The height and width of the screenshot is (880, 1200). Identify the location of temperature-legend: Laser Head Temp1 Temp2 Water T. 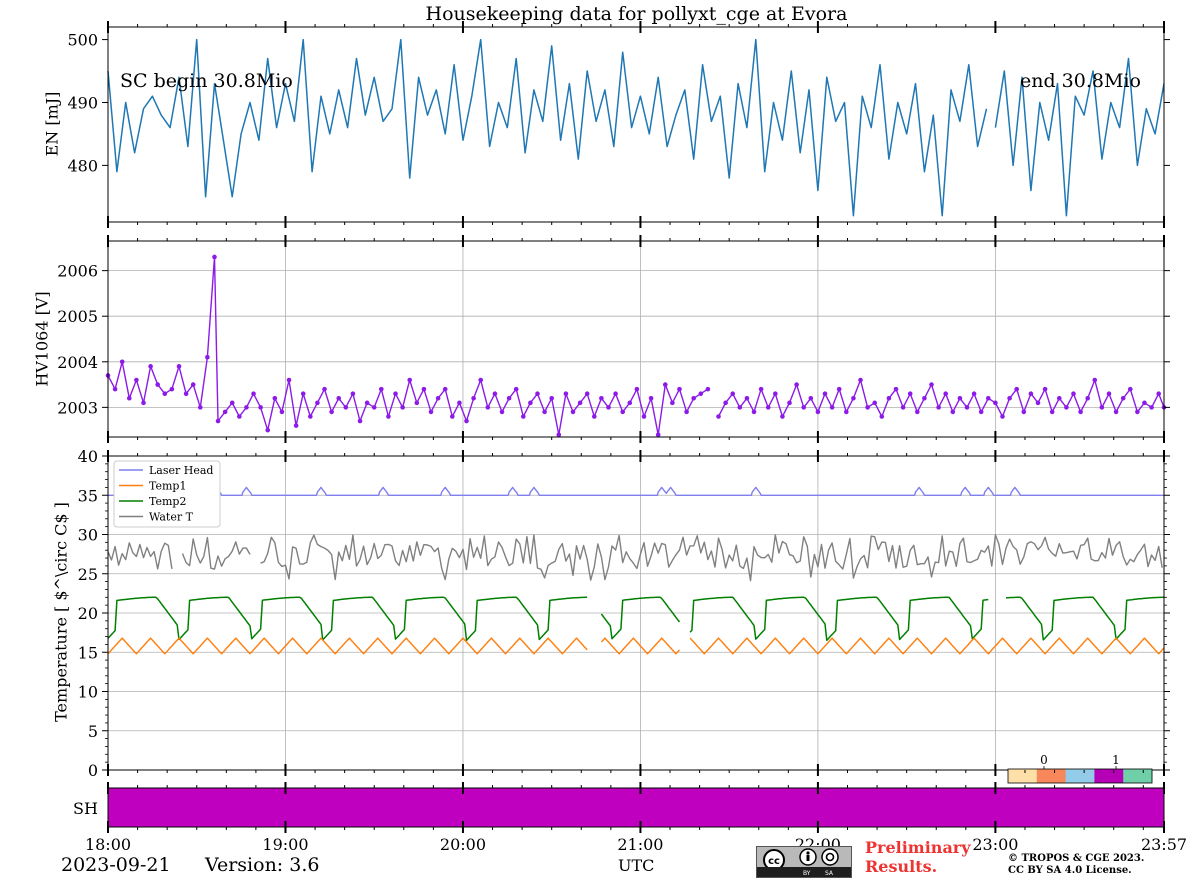
(167, 494).